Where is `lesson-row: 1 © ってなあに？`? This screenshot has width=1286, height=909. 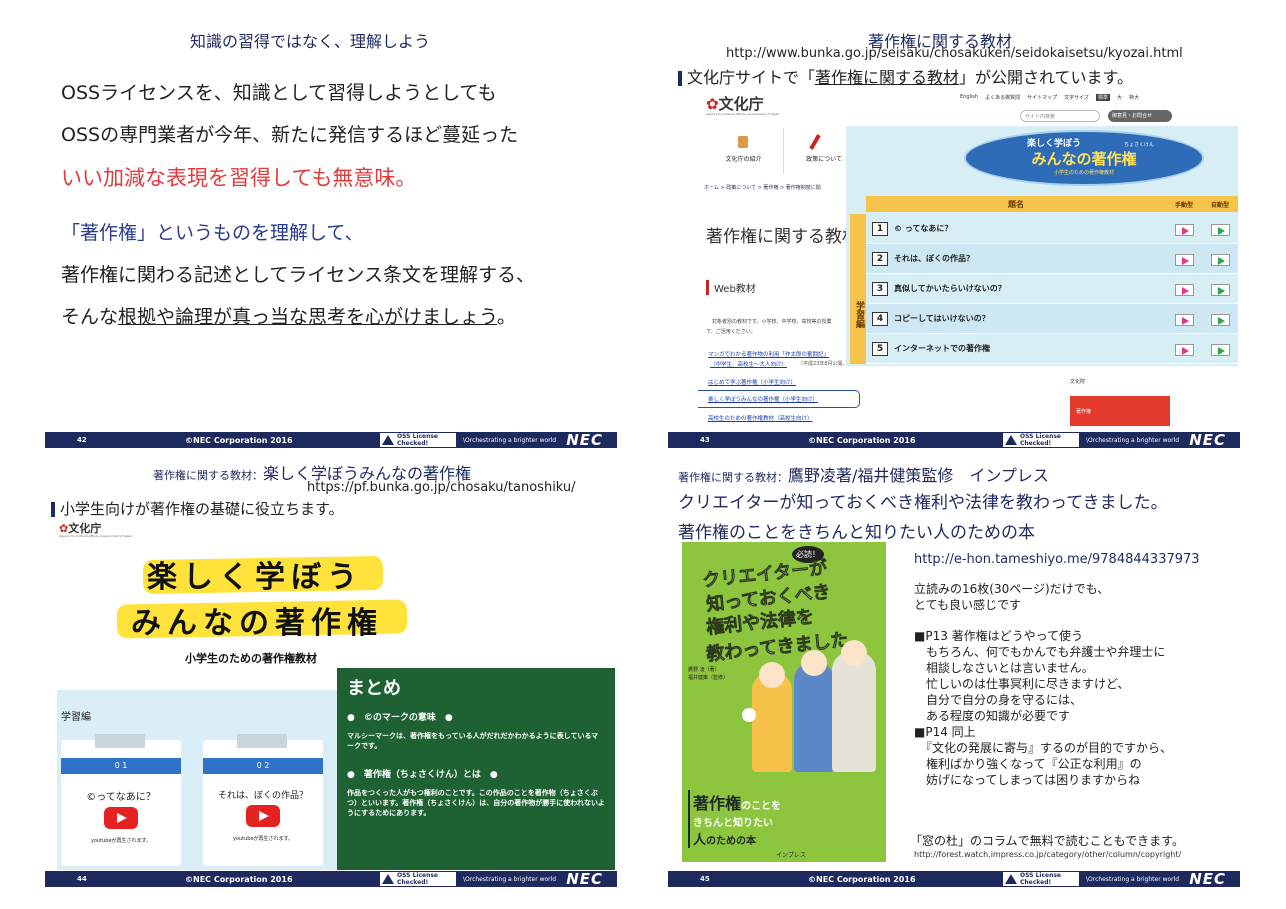
lesson-row: 1 © ってなあに？ is located at coordinates (1052, 229).